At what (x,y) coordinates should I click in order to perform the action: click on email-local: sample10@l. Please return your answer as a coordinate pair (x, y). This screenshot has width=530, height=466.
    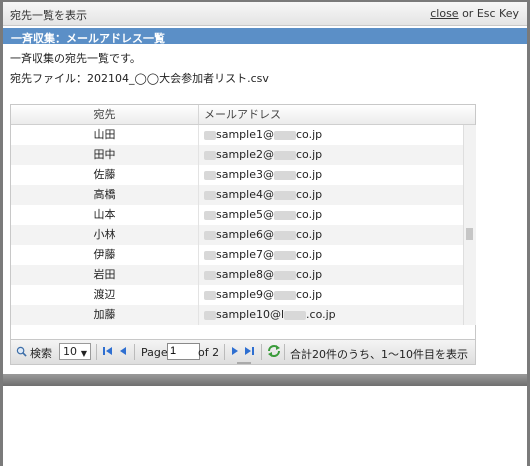
    Looking at the image, I should click on (250, 314).